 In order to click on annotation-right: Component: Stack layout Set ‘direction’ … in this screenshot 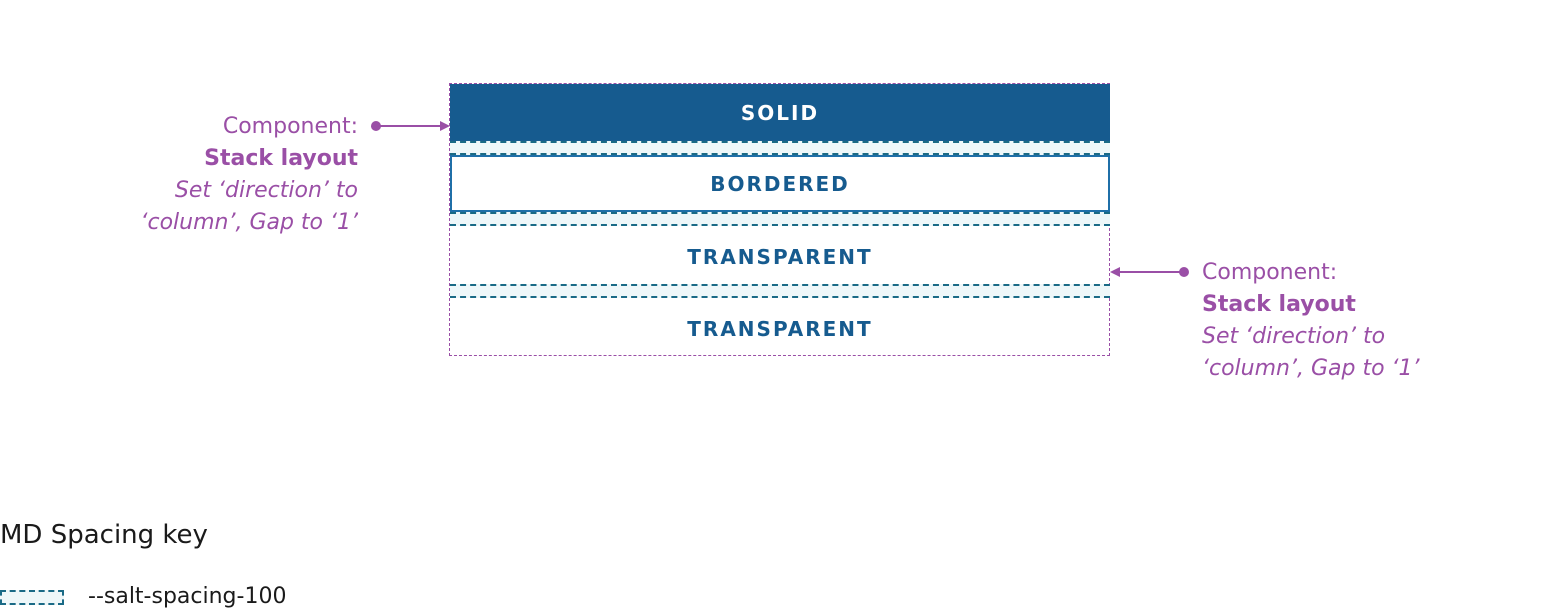, I will do `click(1311, 321)`.